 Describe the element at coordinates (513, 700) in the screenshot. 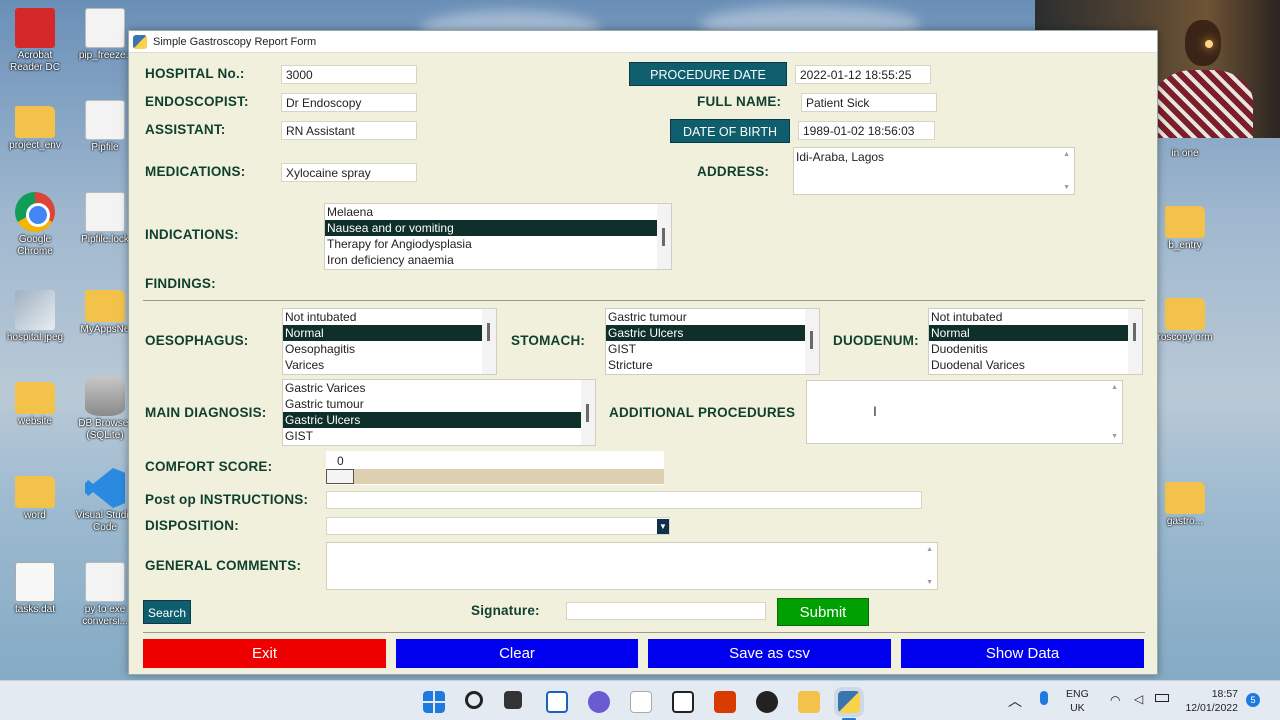

I see `task-view-icon` at that location.